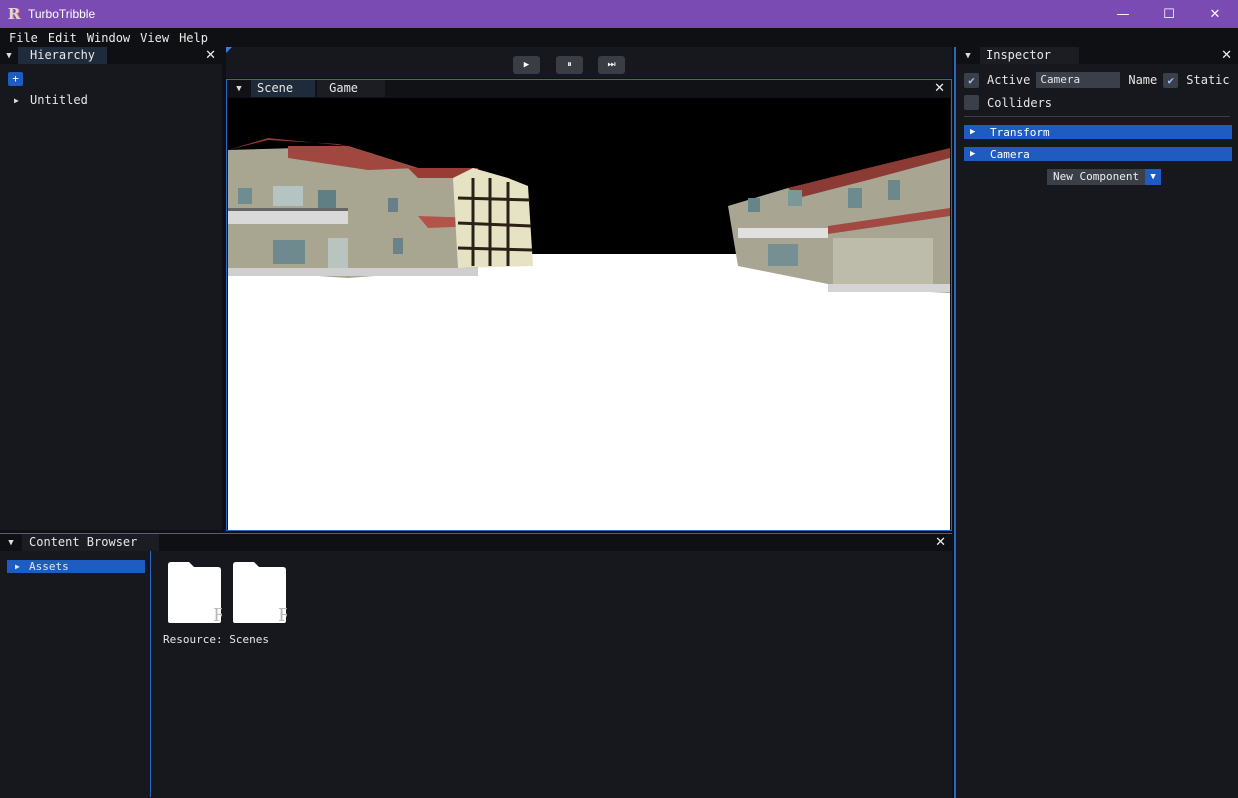 The image size is (1238, 798). Describe the element at coordinates (1097, 55) in the screenshot. I see `inspector-header: ▼ Inspector ✕` at that location.